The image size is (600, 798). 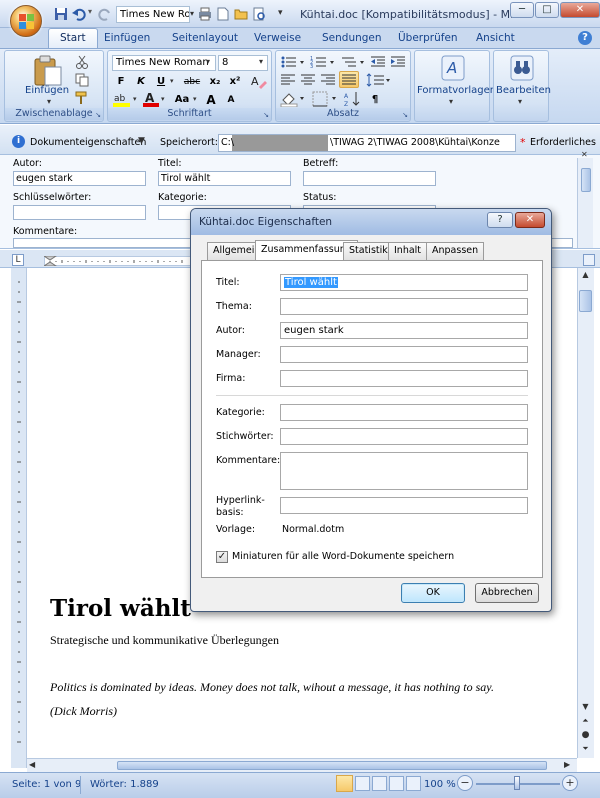 What do you see at coordinates (585, 737) in the screenshot?
I see `browse-object-icon: ●` at bounding box center [585, 737].